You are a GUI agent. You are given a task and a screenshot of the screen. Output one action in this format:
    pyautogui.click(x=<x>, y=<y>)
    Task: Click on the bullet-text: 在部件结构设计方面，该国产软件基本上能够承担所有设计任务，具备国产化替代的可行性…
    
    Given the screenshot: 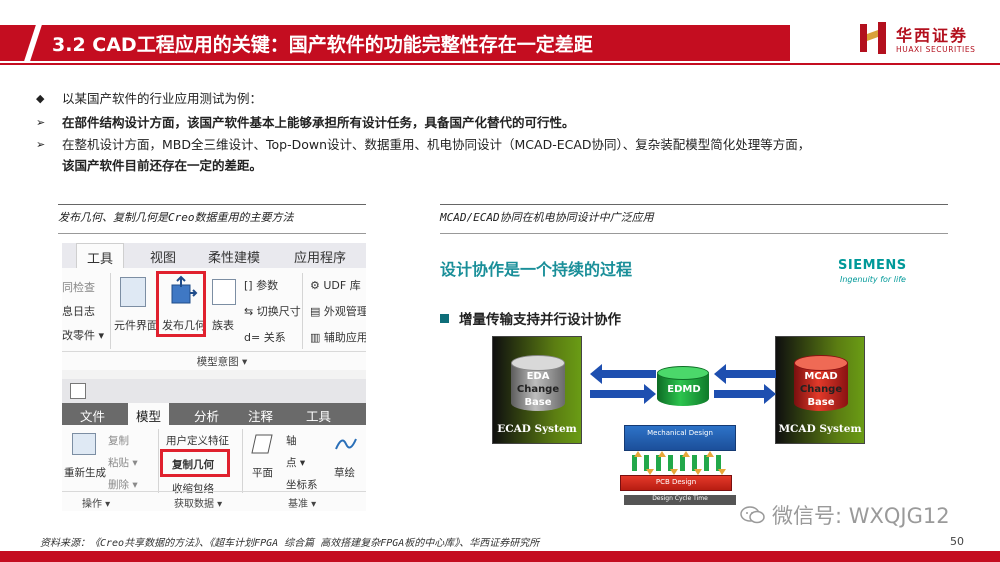 What is the action you would take?
    pyautogui.click(x=318, y=122)
    